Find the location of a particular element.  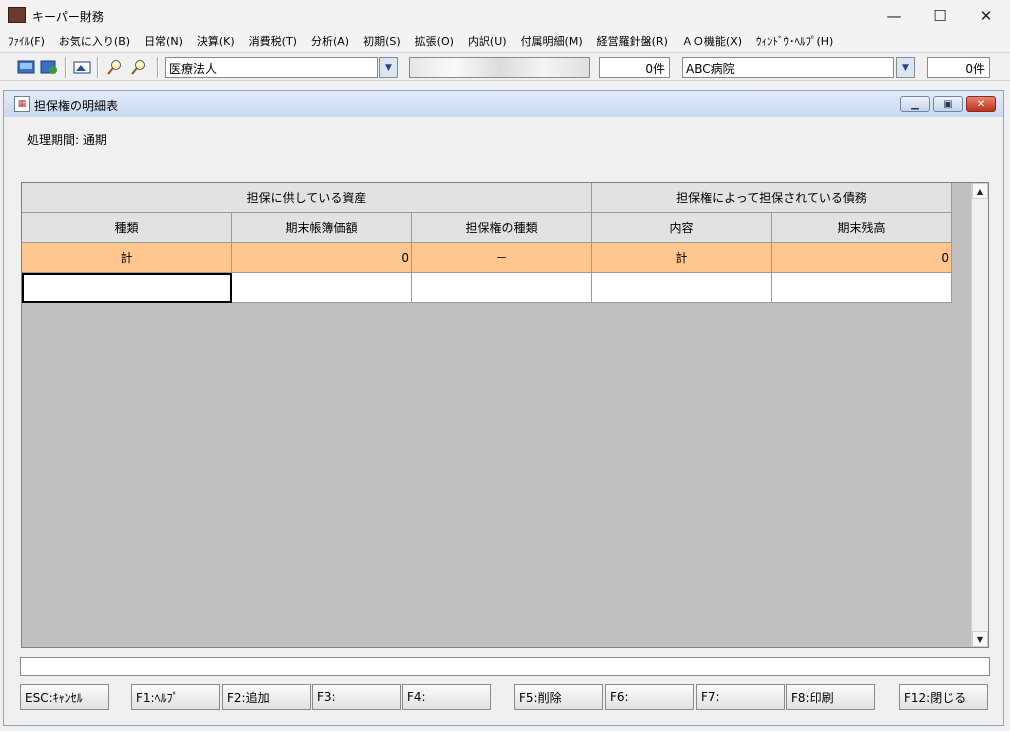

menu-management-compass: 経営羅針盤(R) is located at coordinates (632, 41).